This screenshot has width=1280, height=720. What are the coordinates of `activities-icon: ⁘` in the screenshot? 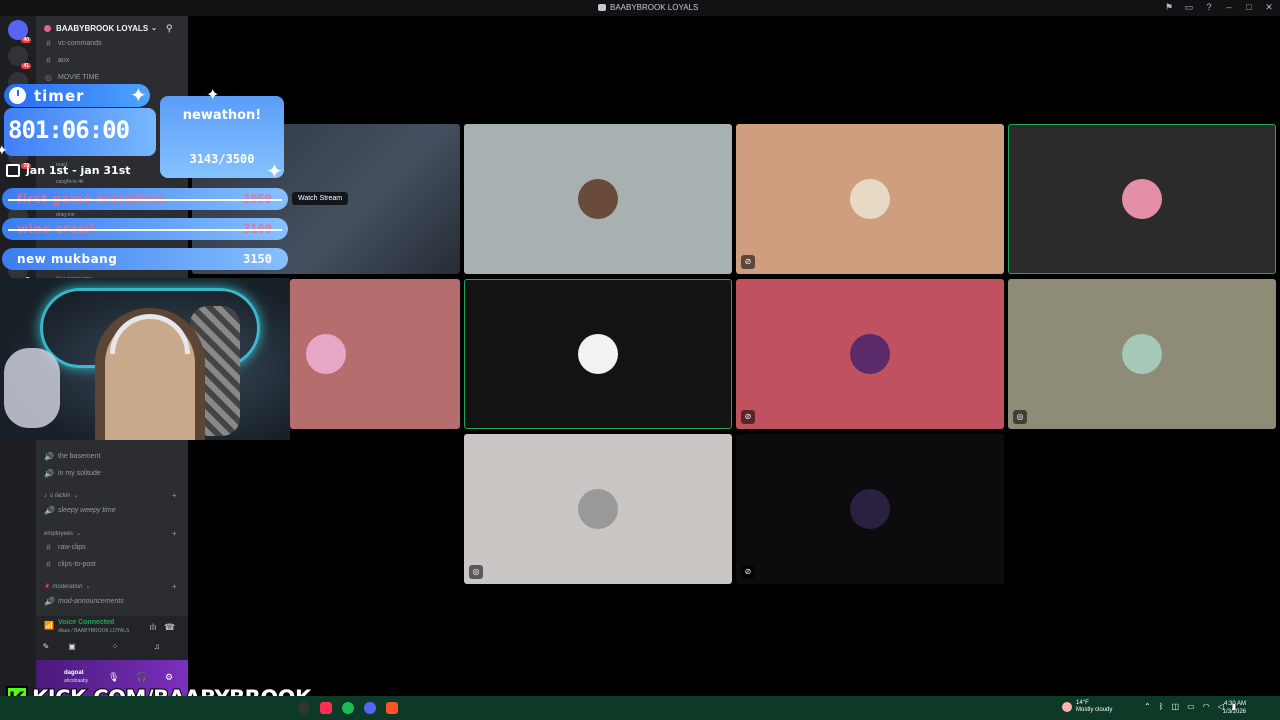 It's located at (115, 648).